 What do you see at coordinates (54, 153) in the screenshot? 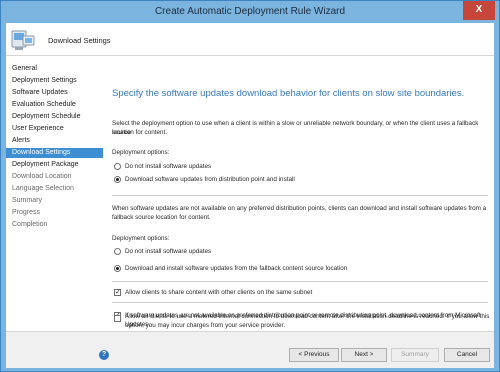
I see `nav-item-download-settings: Download Settings` at bounding box center [54, 153].